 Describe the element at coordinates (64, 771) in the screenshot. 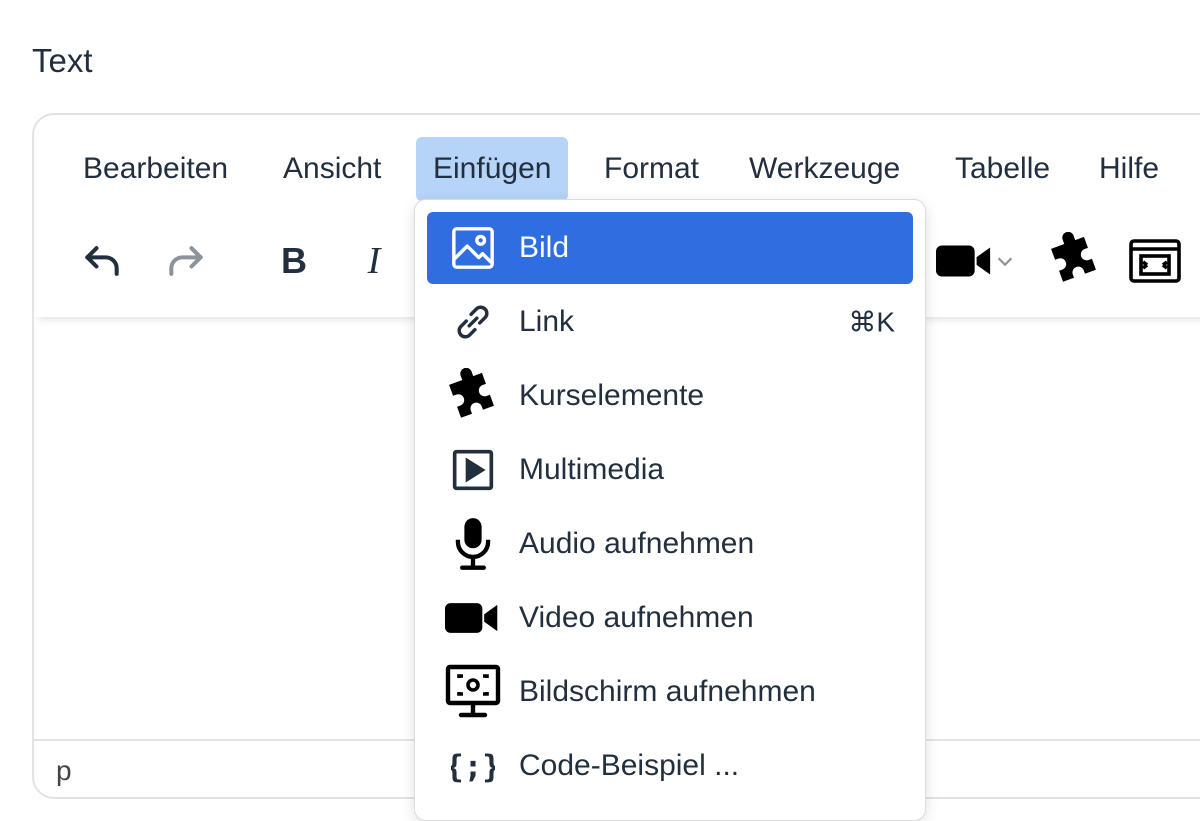

I see `element-path: p` at that location.